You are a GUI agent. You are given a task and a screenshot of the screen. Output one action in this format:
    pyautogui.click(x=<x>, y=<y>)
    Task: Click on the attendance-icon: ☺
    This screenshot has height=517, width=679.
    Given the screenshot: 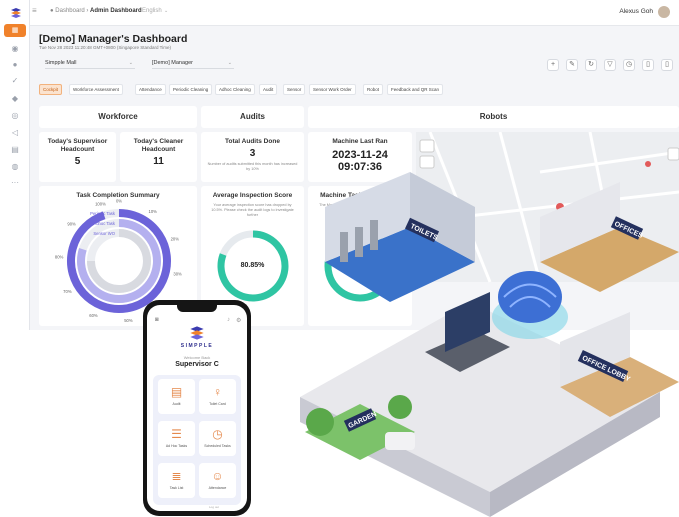 What is the action you would take?
    pyautogui.click(x=217, y=476)
    